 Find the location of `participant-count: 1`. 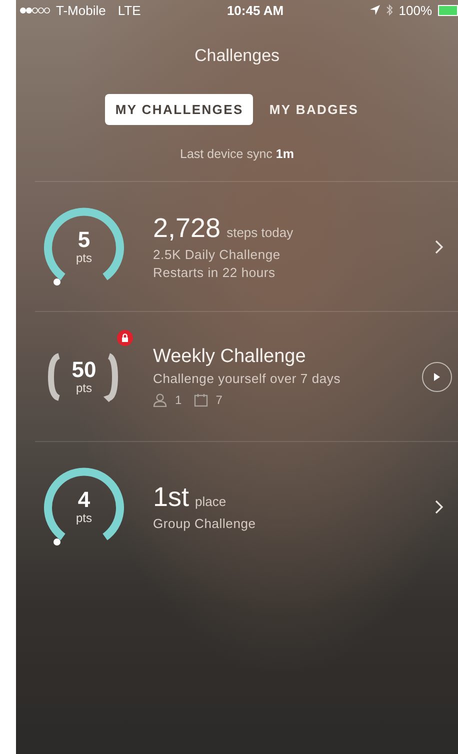

participant-count: 1 is located at coordinates (178, 400).